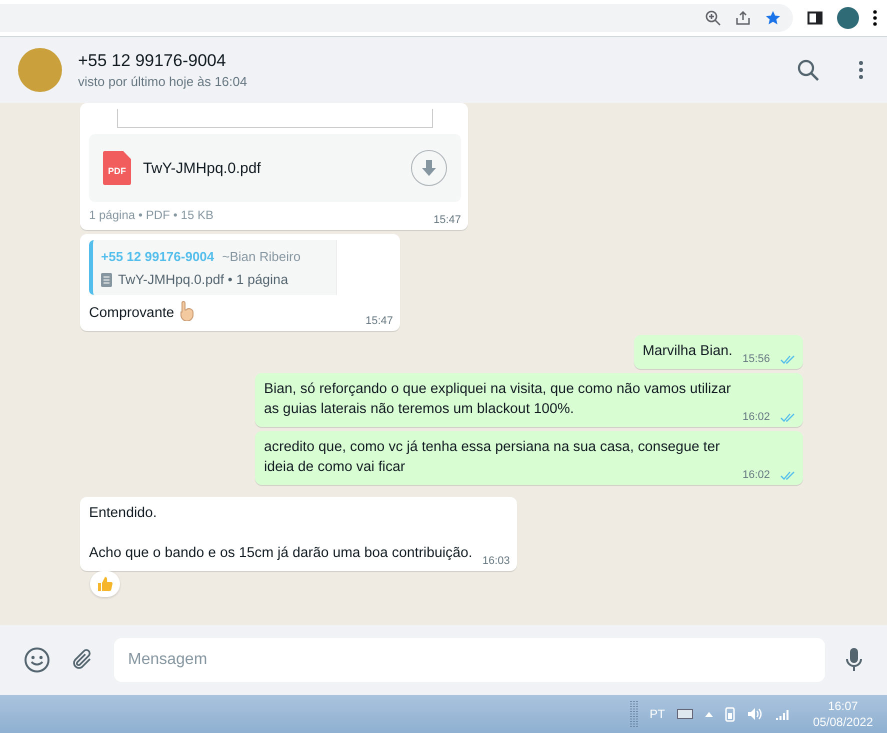 This screenshot has height=733, width=887. Describe the element at coordinates (151, 215) in the screenshot. I see `file-info: 1 página • PDF • 15 KB` at that location.